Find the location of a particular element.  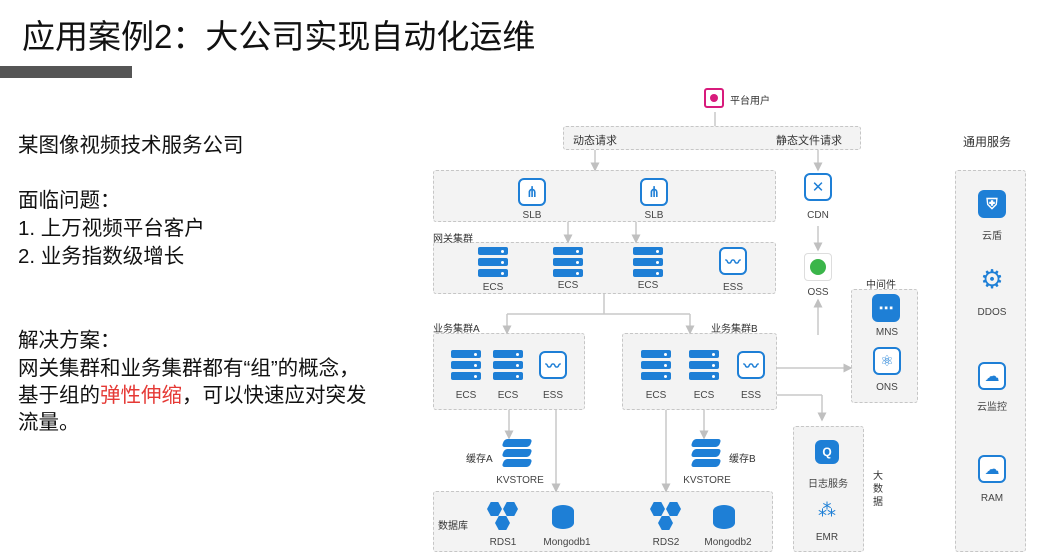

database-label: 数据库 is located at coordinates (453, 526).